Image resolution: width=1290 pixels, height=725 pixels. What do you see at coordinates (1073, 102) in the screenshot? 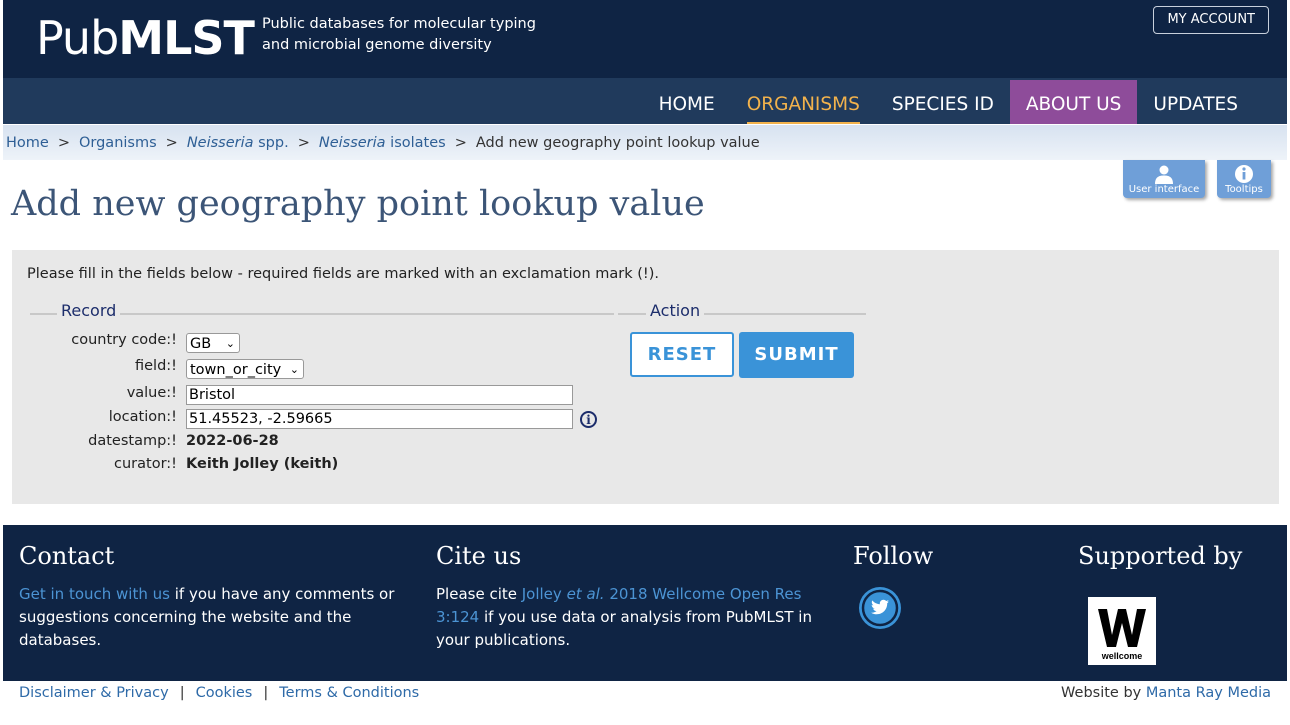
I see `nav-about-us: ABOUT US` at bounding box center [1073, 102].